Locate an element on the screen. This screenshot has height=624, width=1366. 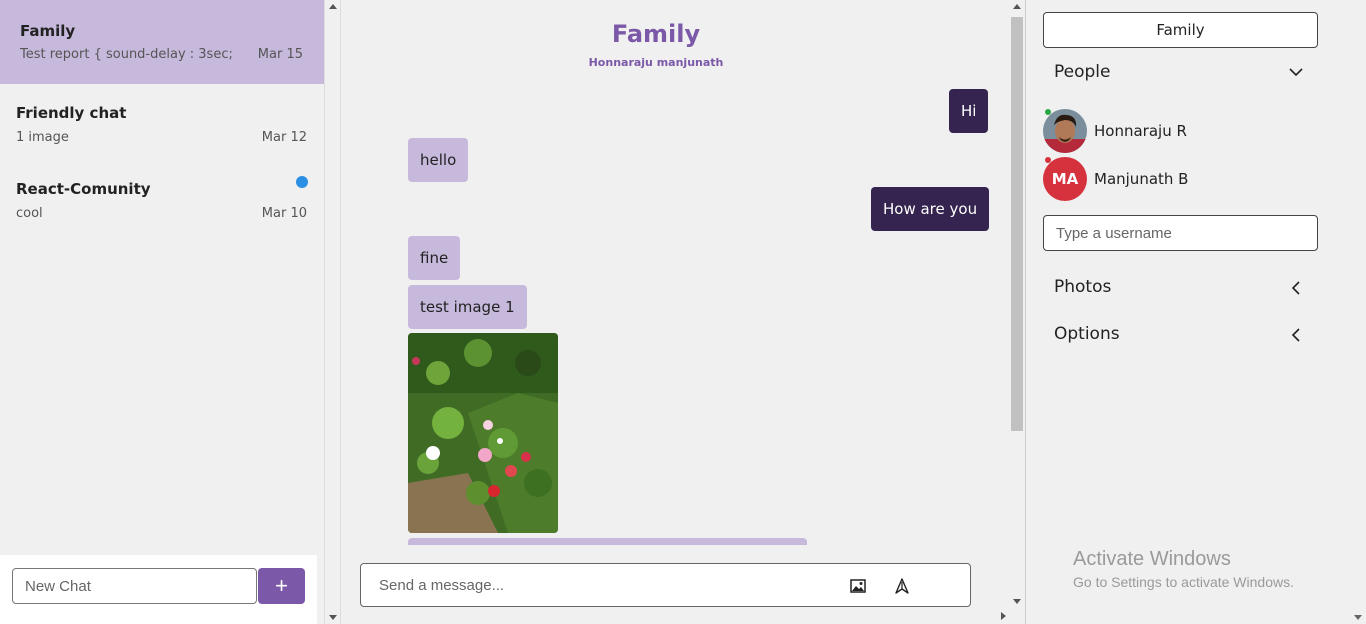
people-section-title: People is located at coordinates (1082, 72).